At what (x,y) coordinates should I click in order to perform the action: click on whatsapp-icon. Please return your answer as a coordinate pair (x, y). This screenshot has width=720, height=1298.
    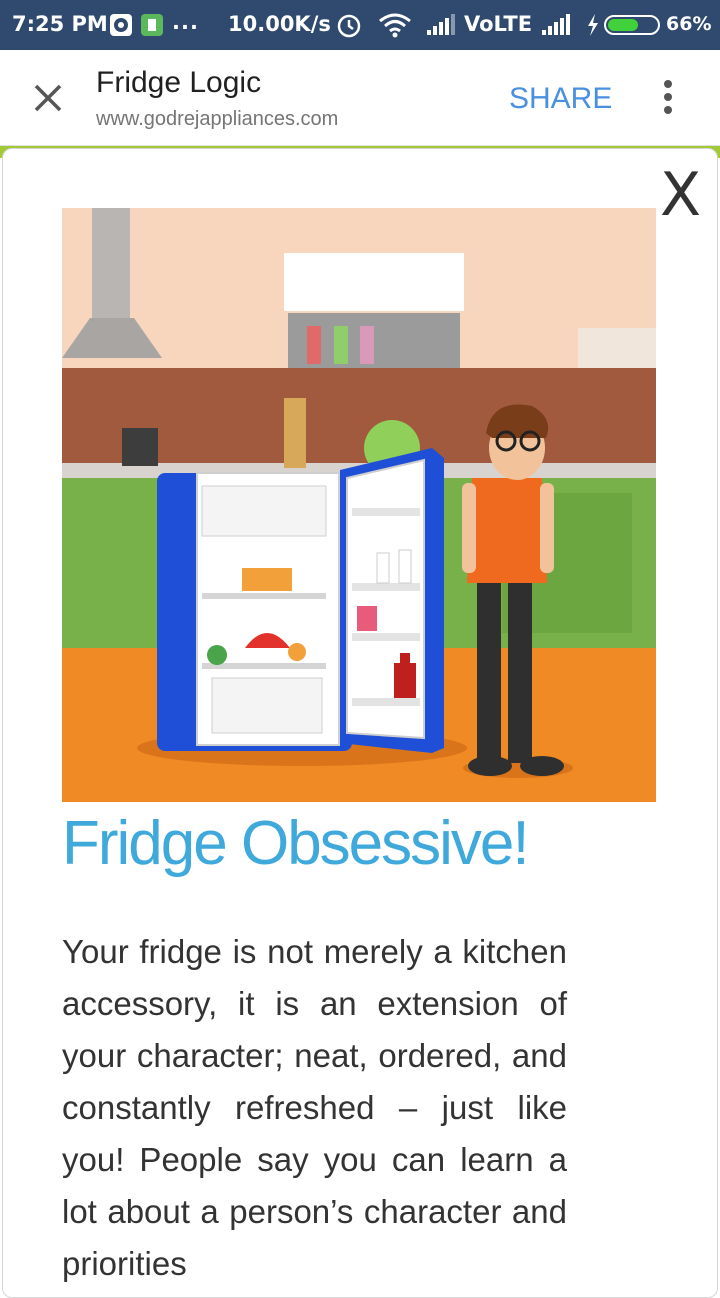
    Looking at the image, I should click on (121, 25).